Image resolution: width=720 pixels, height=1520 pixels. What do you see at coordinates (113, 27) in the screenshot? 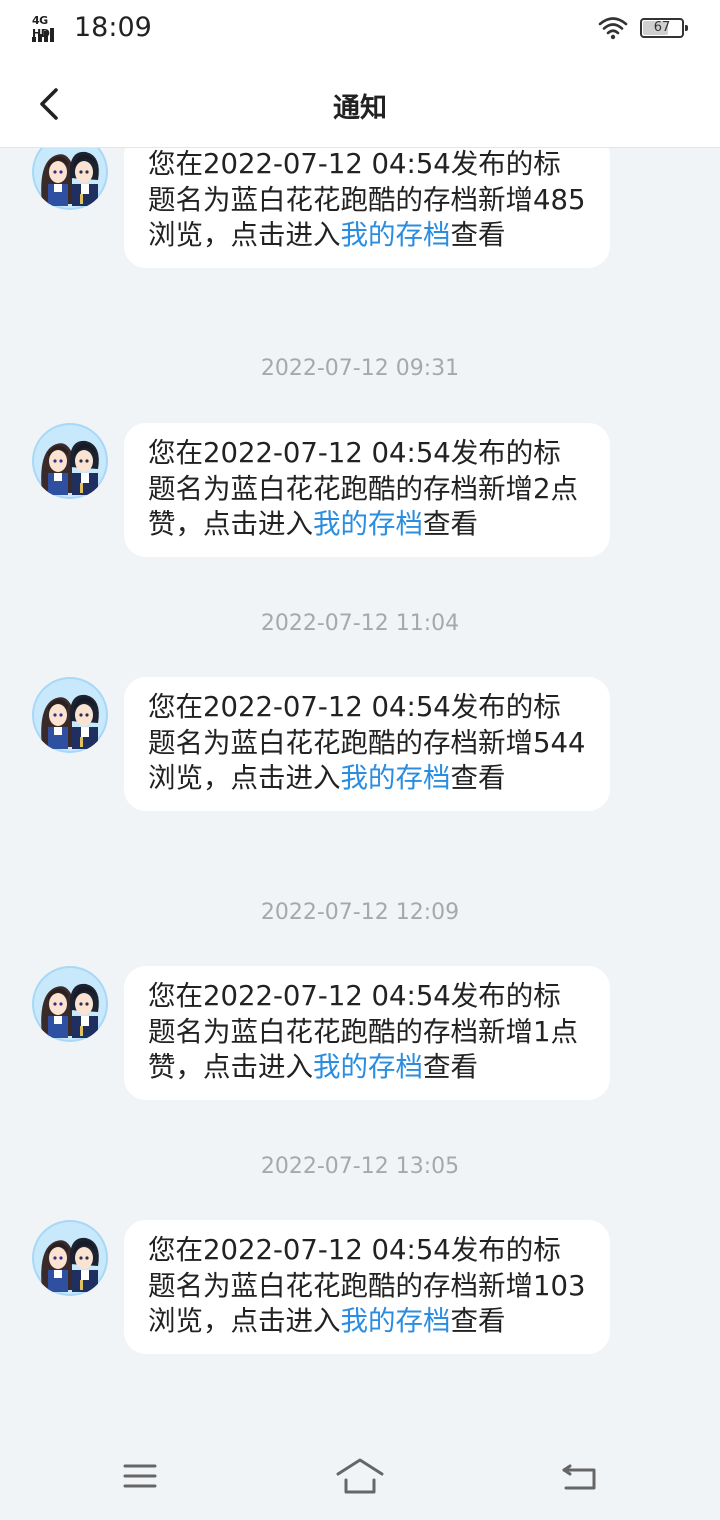
I see `status-time: 18:09` at bounding box center [113, 27].